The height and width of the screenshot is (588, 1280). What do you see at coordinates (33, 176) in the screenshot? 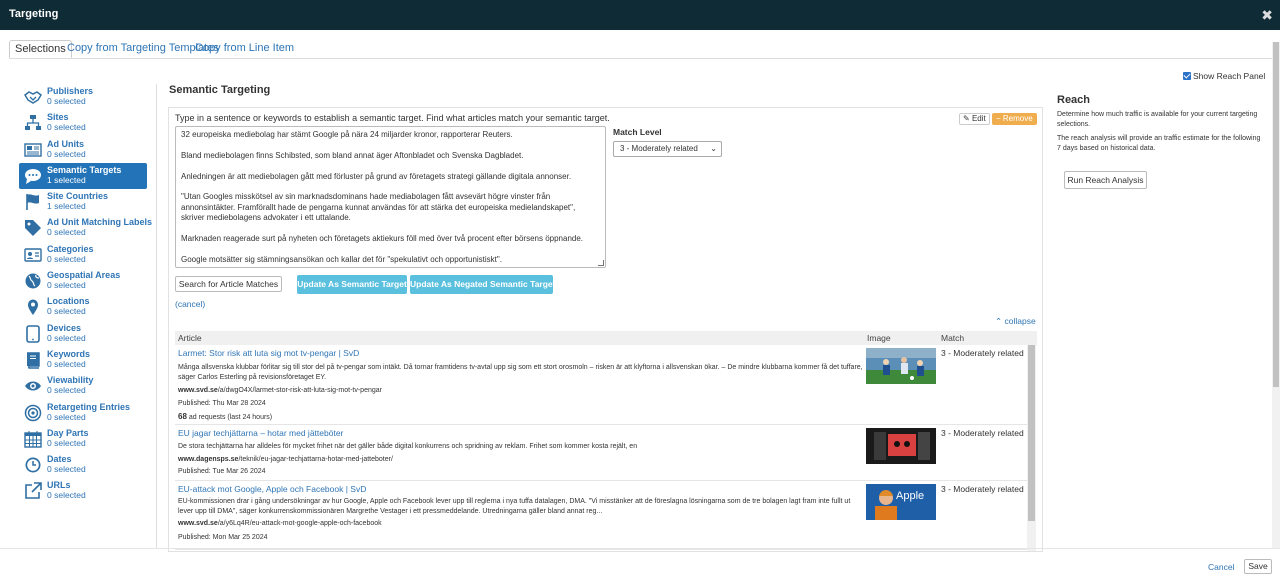
I see `speech-bubble-icon` at bounding box center [33, 176].